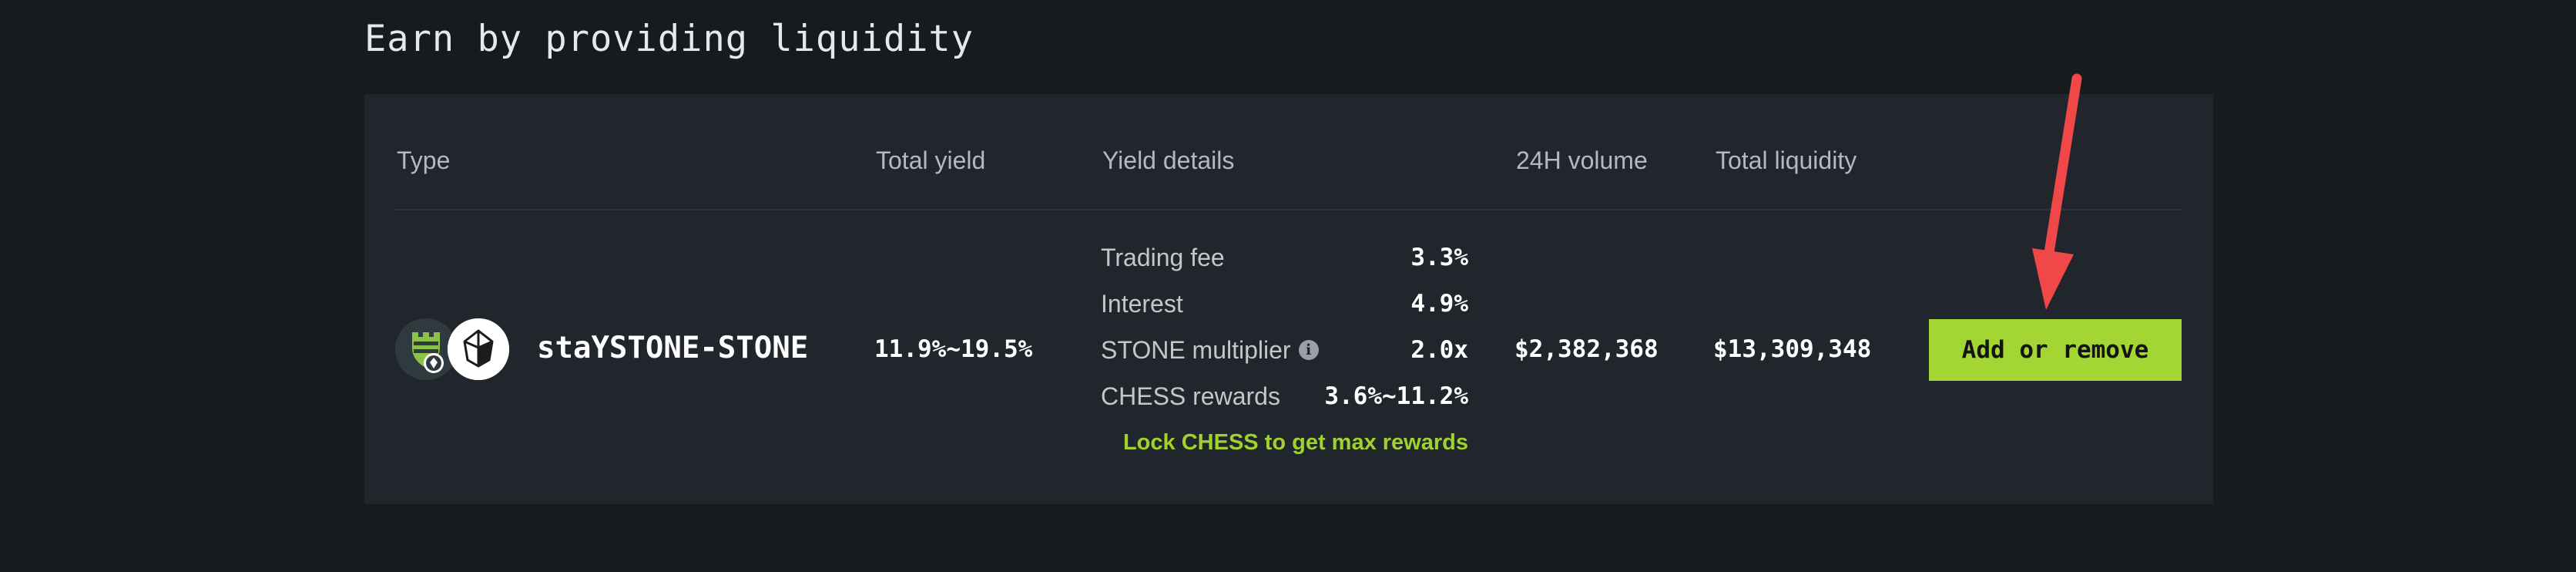 This screenshot has height=572, width=2576. Describe the element at coordinates (1439, 258) in the screenshot. I see `trading-fee-value: 3.3%` at that location.